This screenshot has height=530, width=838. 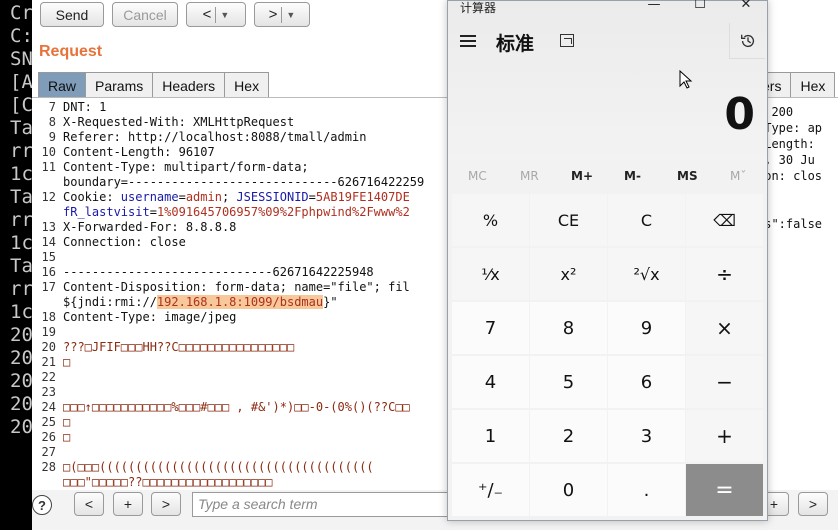 What do you see at coordinates (48, 452) in the screenshot?
I see `line-number: 27` at bounding box center [48, 452].